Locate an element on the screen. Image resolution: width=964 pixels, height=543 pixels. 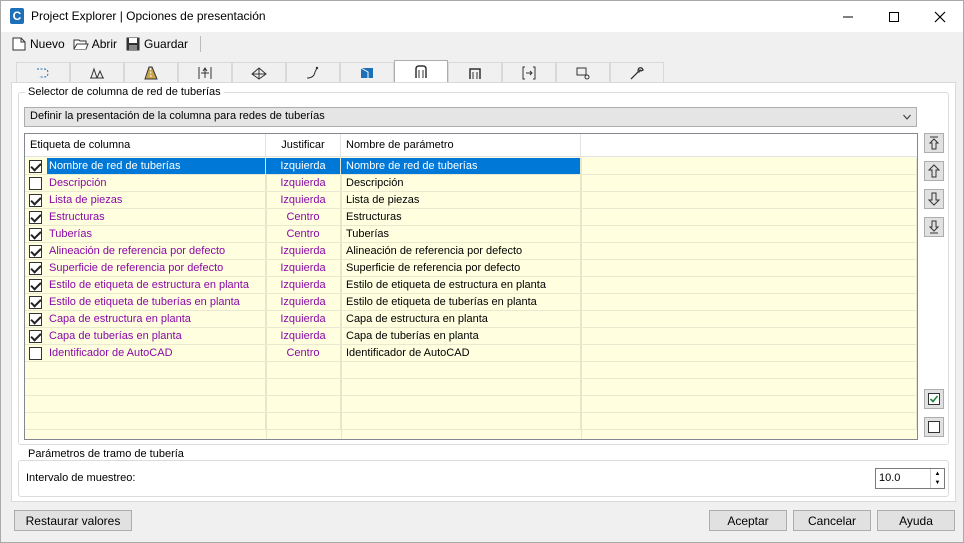
header-parameter-name: Nombre de parámetro is located at coordinates (461, 145).